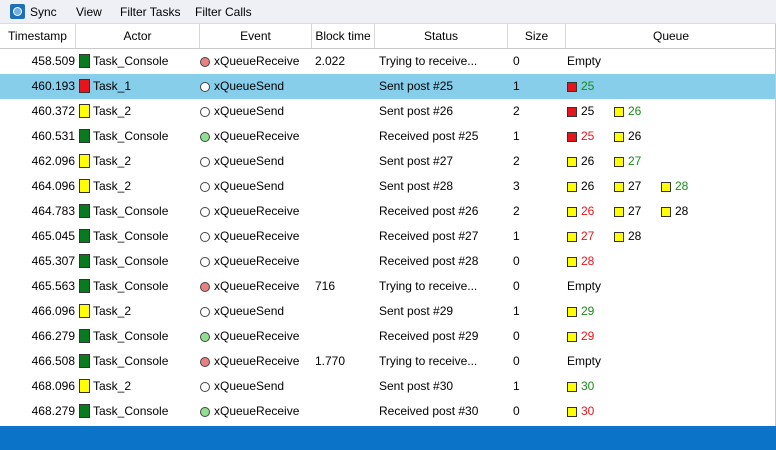 This screenshot has width=776, height=450. I want to click on timestamp-cell: 460.193, so click(53, 86).